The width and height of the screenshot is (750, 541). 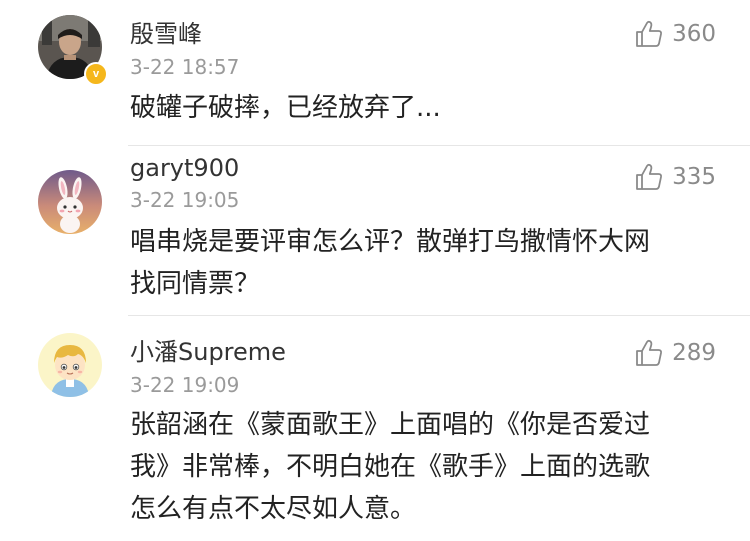 What do you see at coordinates (96, 74) in the screenshot?
I see `verified-badge-icon: v` at bounding box center [96, 74].